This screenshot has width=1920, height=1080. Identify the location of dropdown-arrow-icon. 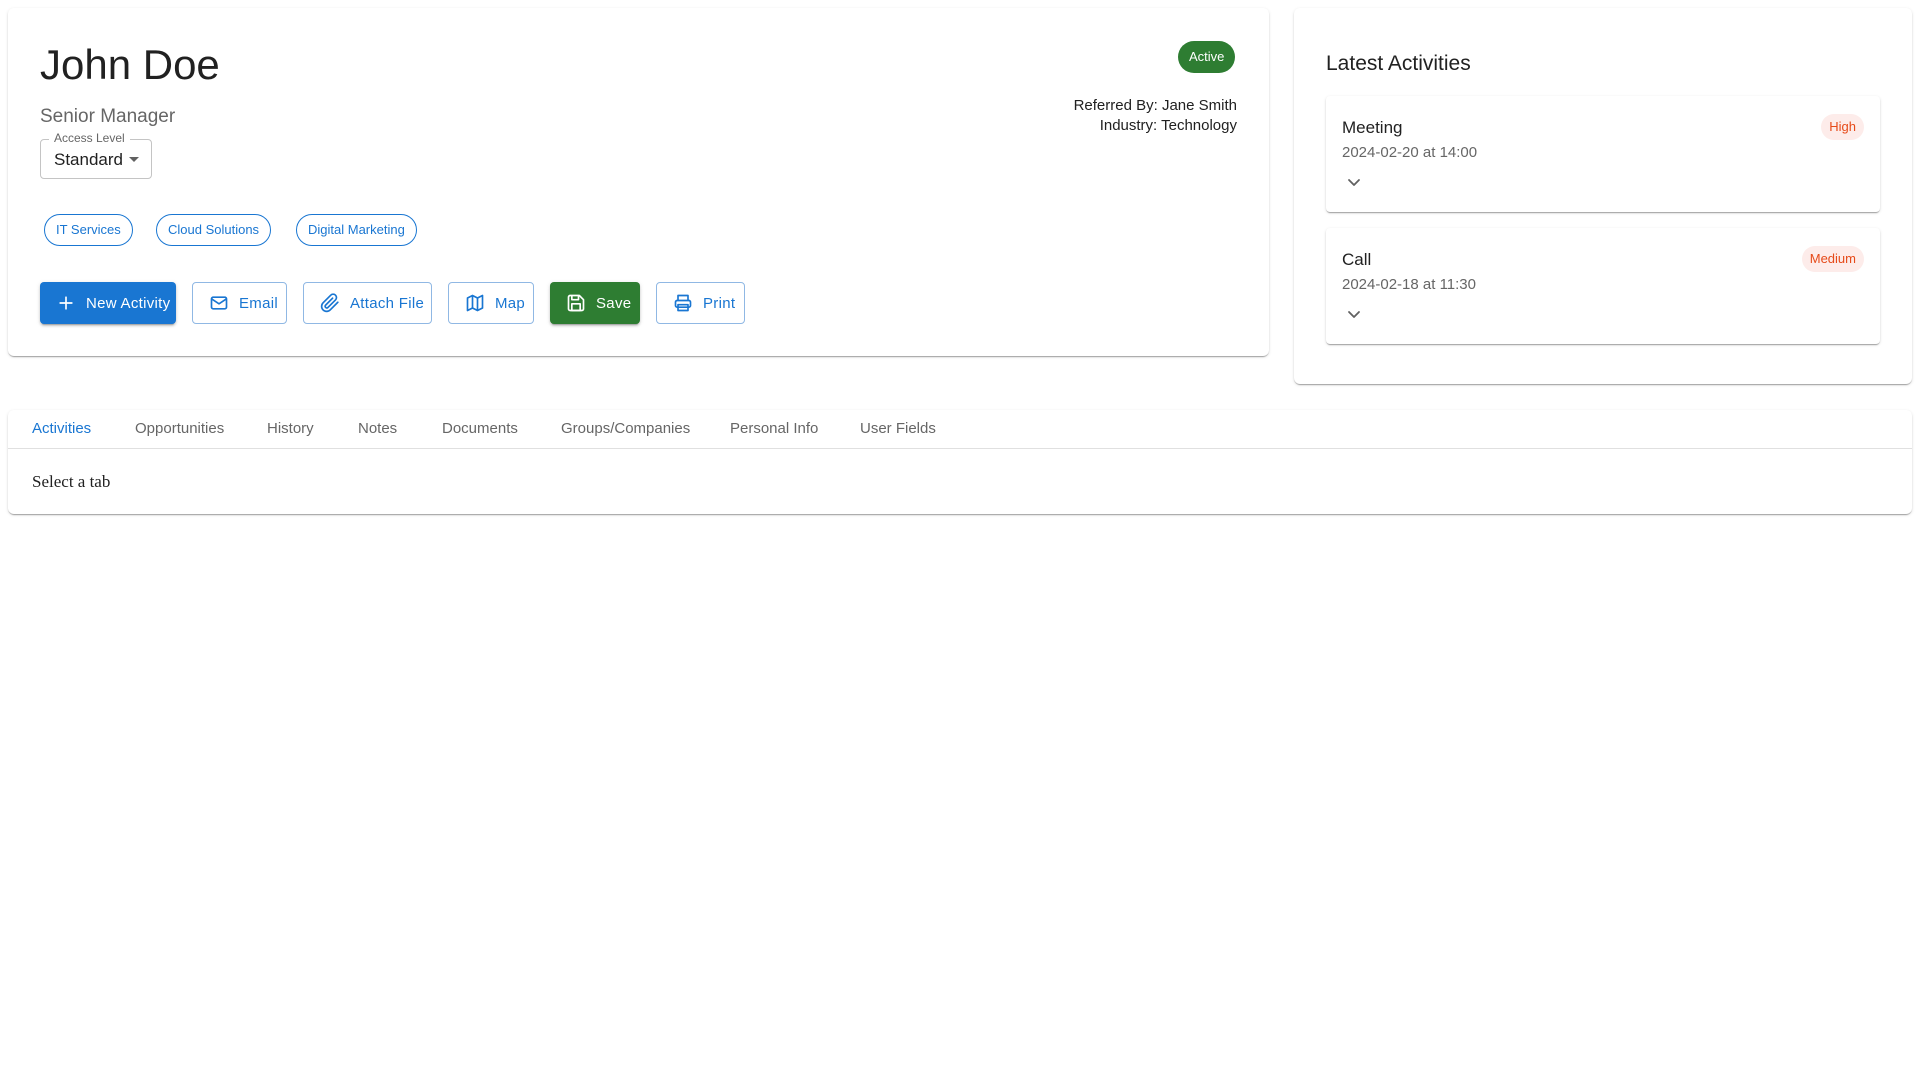
(134, 159).